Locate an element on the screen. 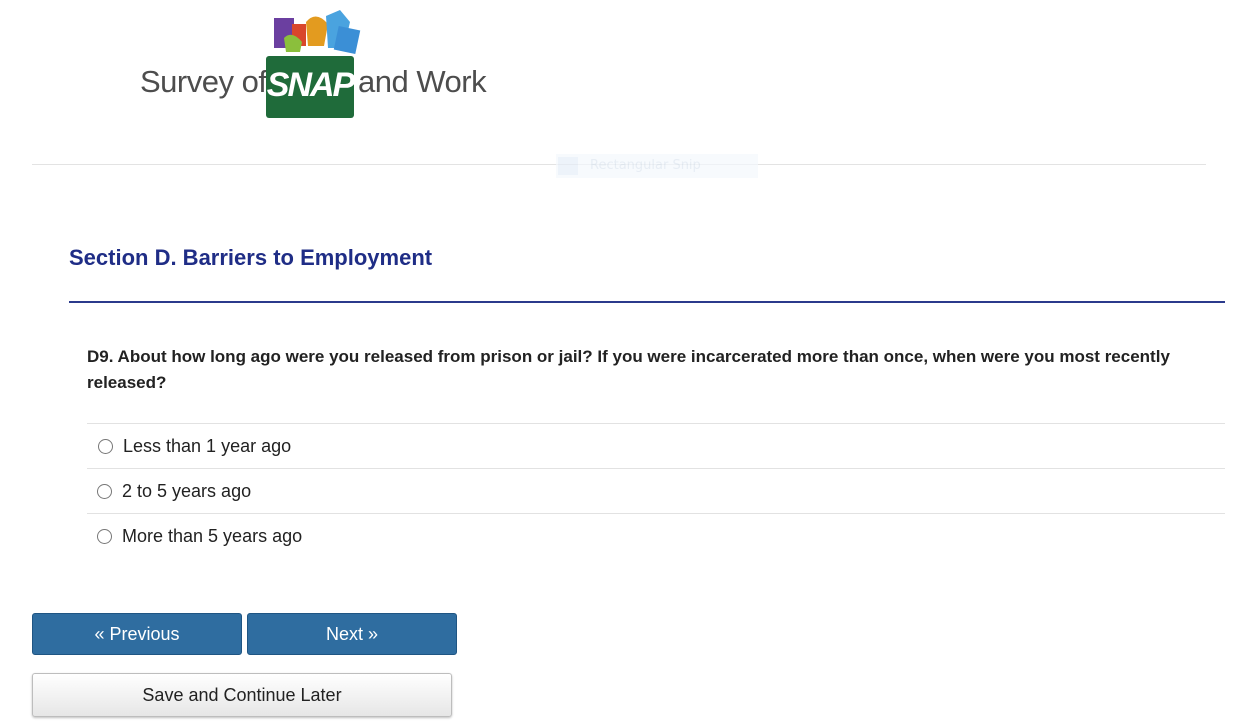 This screenshot has height=725, width=1235. option-2-to-5-years: 2 to 5 years ago is located at coordinates (656, 490).